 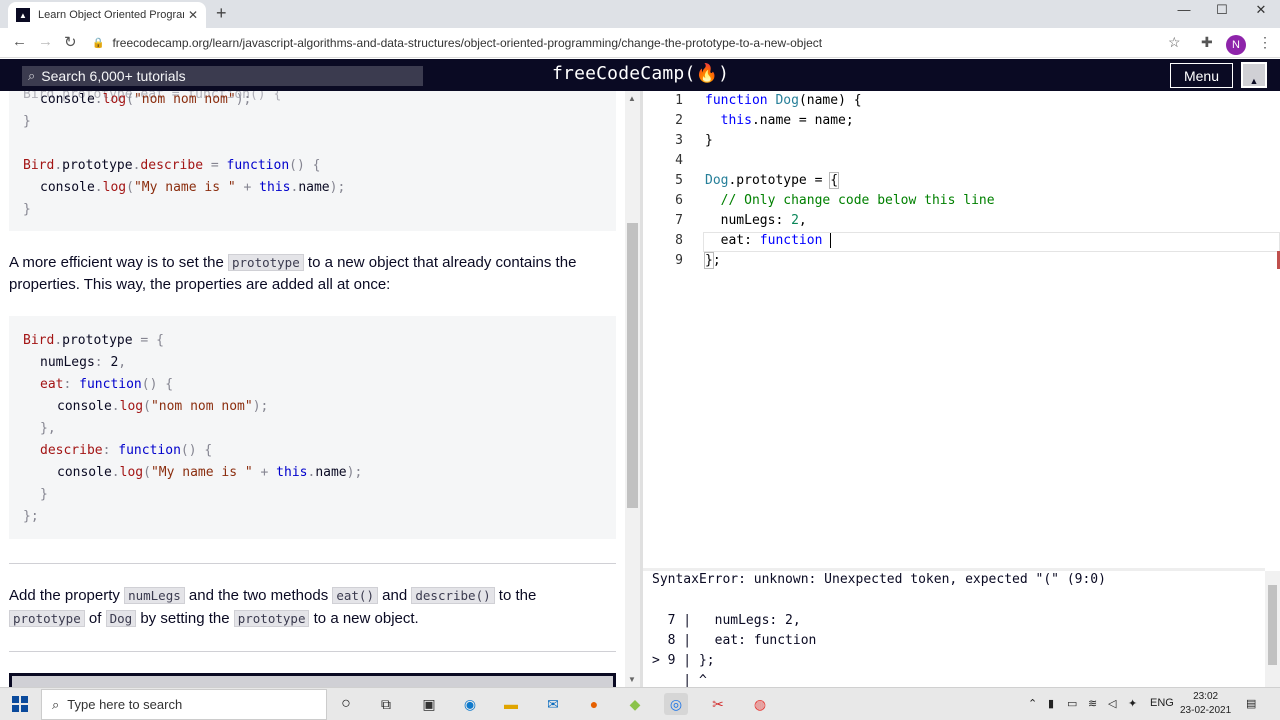 I want to click on maximize-icon: ☐, so click(x=1222, y=10).